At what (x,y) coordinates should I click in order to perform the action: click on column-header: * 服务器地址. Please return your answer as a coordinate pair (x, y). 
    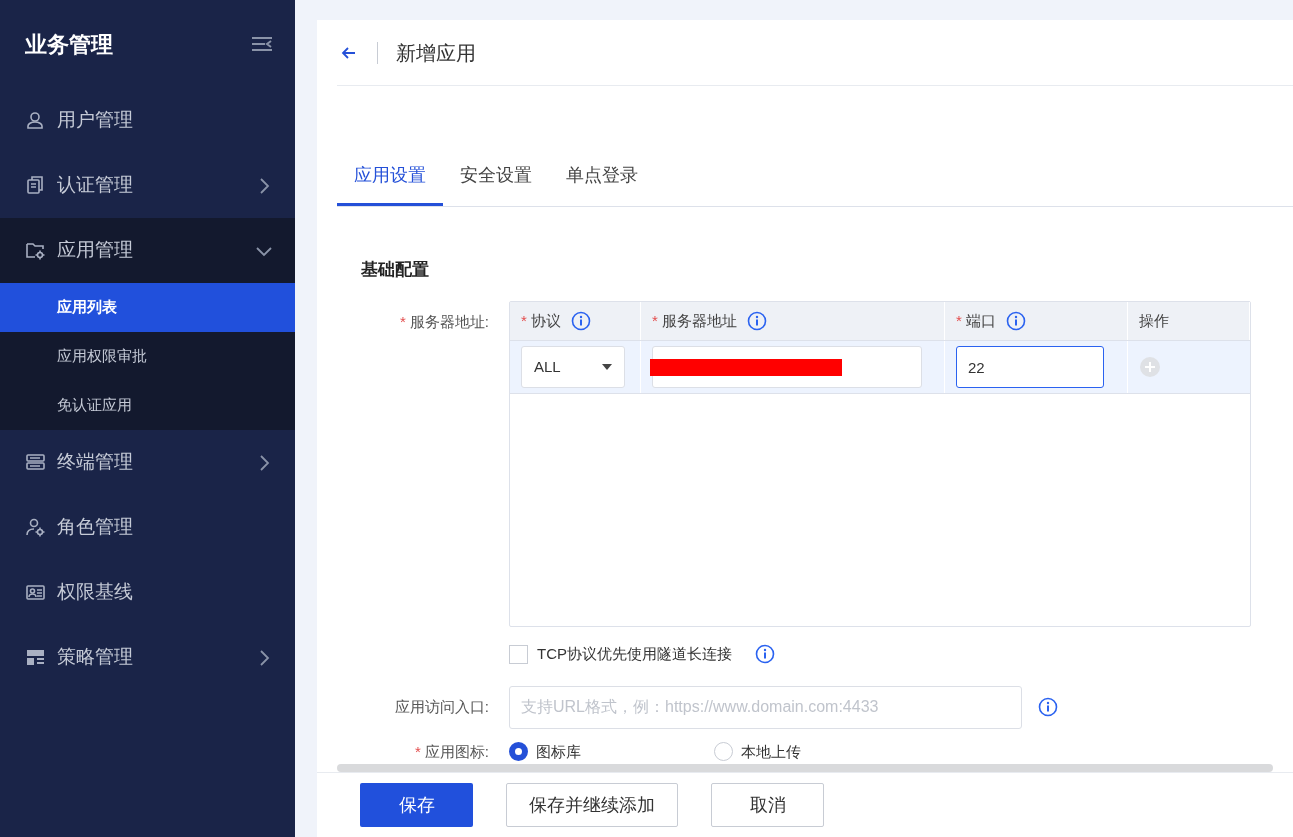
    Looking at the image, I should click on (793, 321).